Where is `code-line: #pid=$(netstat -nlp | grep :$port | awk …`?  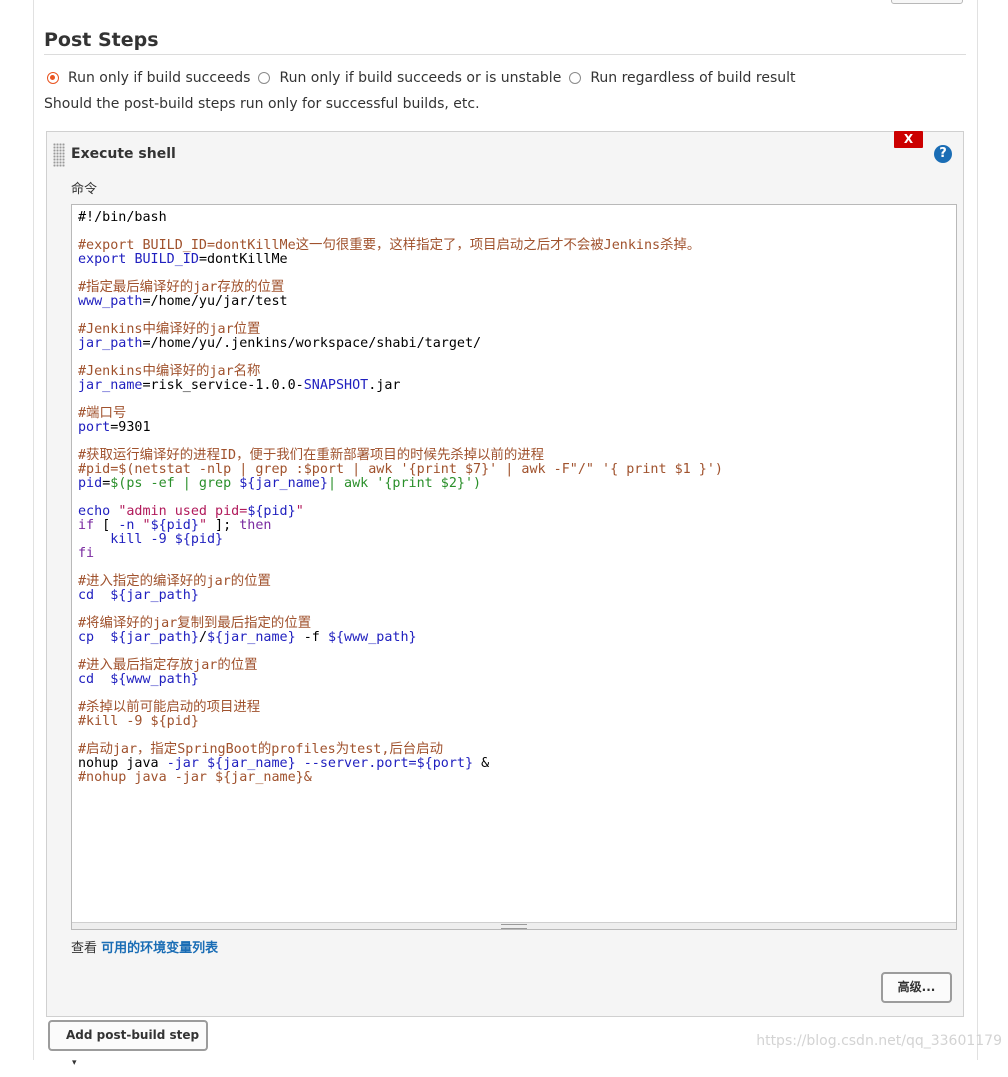
code-line: #pid=$(netstat -nlp | grep :$port | awk … is located at coordinates (400, 470).